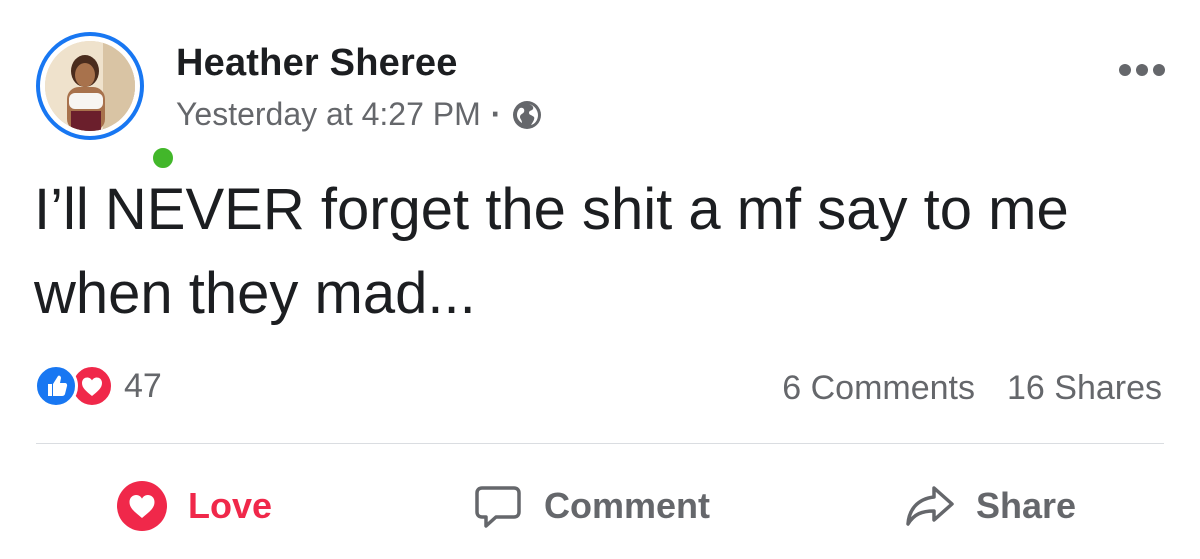 Image resolution: width=1200 pixels, height=559 pixels. What do you see at coordinates (600, 443) in the screenshot?
I see `divider` at bounding box center [600, 443].